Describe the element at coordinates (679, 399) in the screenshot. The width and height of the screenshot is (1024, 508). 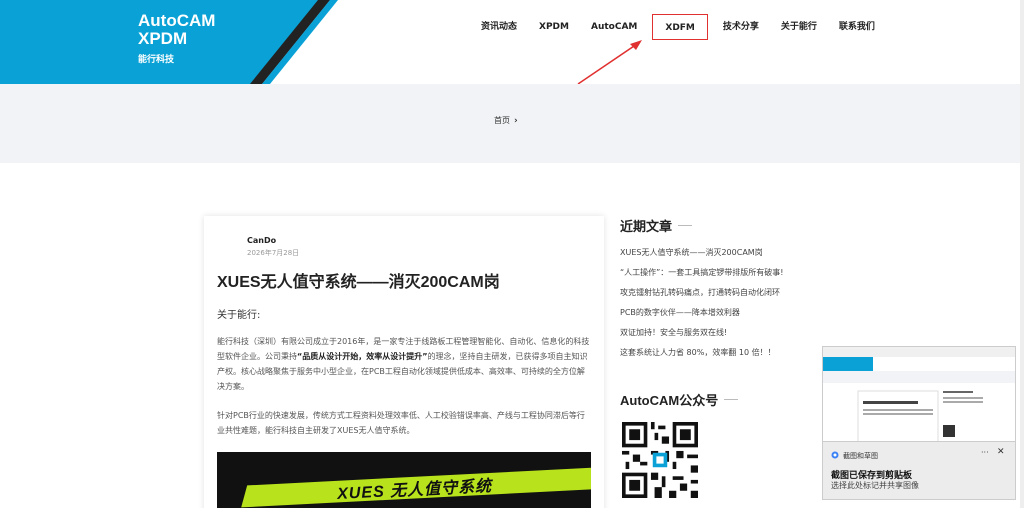
I see `wechat-qr-title: AutoCAM公众号` at that location.